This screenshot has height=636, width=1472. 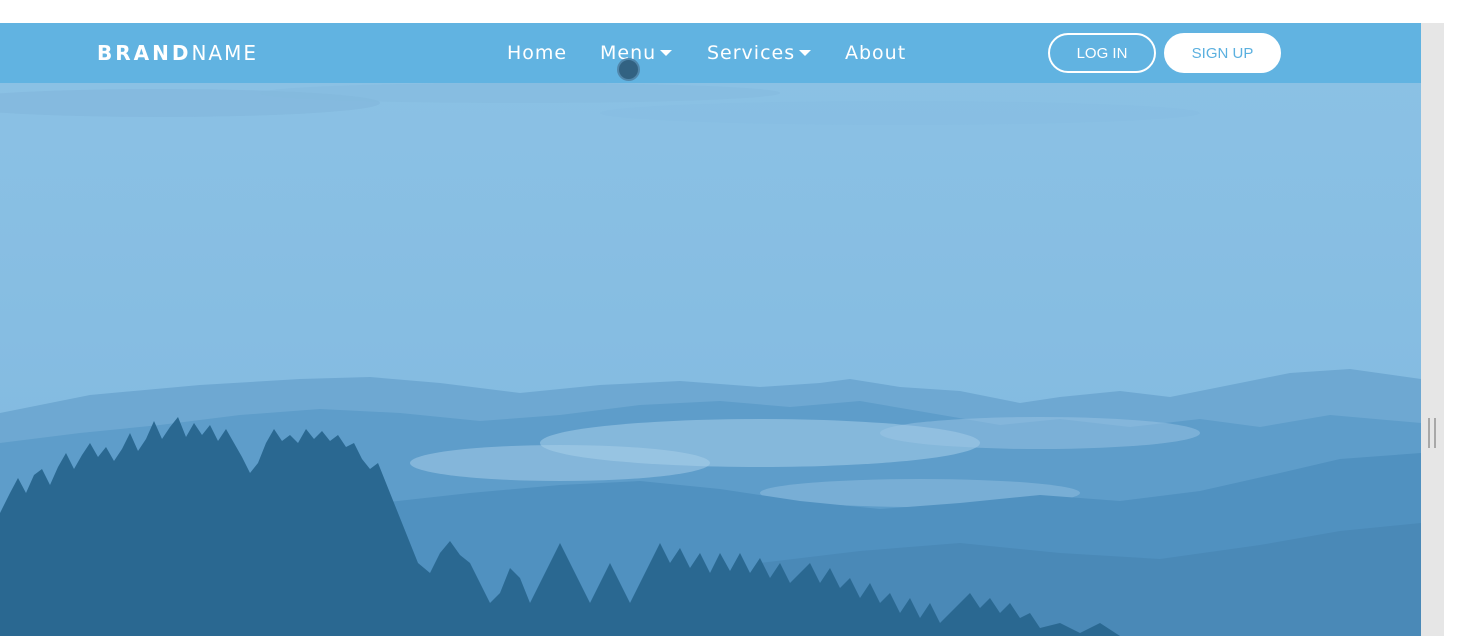 What do you see at coordinates (628, 69) in the screenshot?
I see `mouse-cursor-indicator` at bounding box center [628, 69].